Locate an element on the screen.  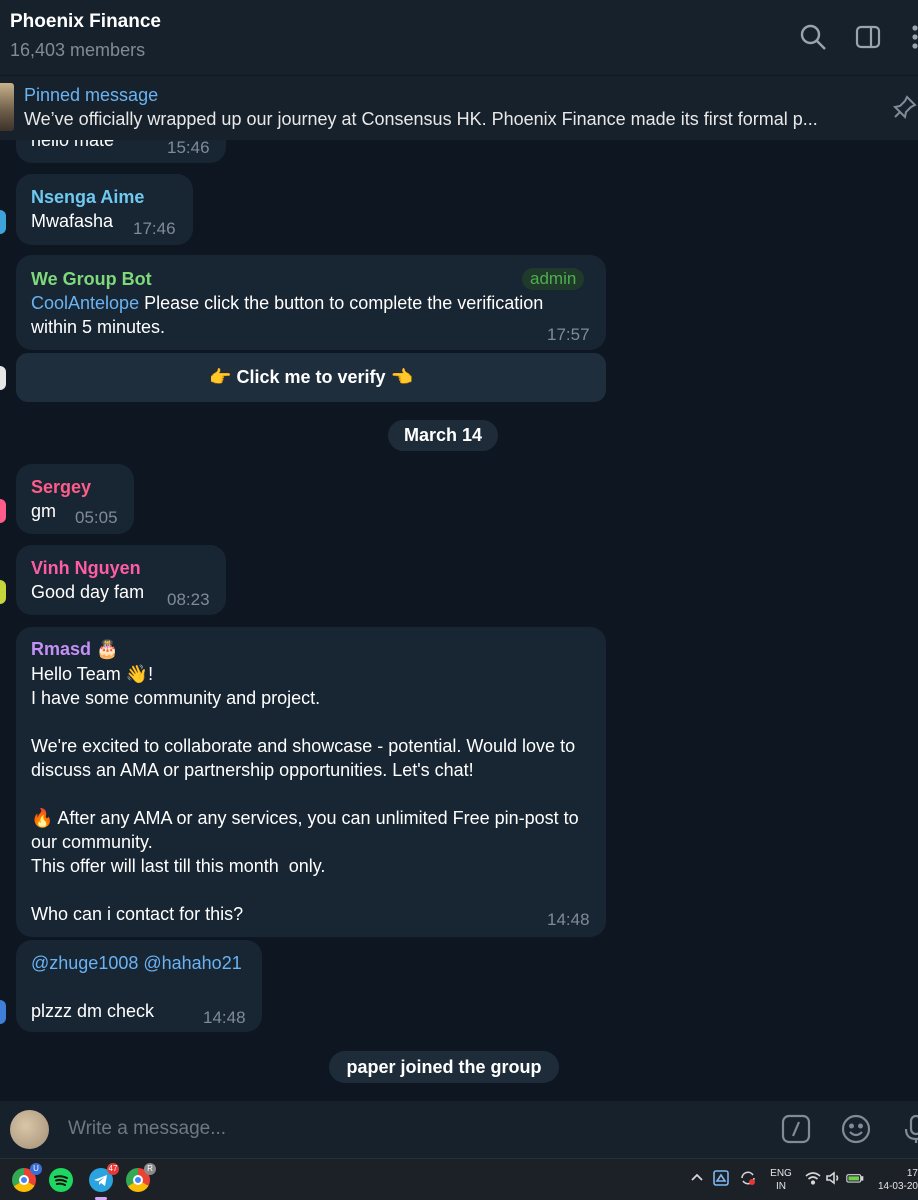
user-mentions: @zhuge1008 @hahaho21 is located at coordinates (136, 963).